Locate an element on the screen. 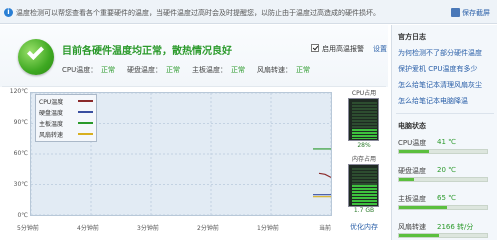 The height and width of the screenshot is (240, 497). disk-temp-label: 硬盘温度： is located at coordinates (144, 70).